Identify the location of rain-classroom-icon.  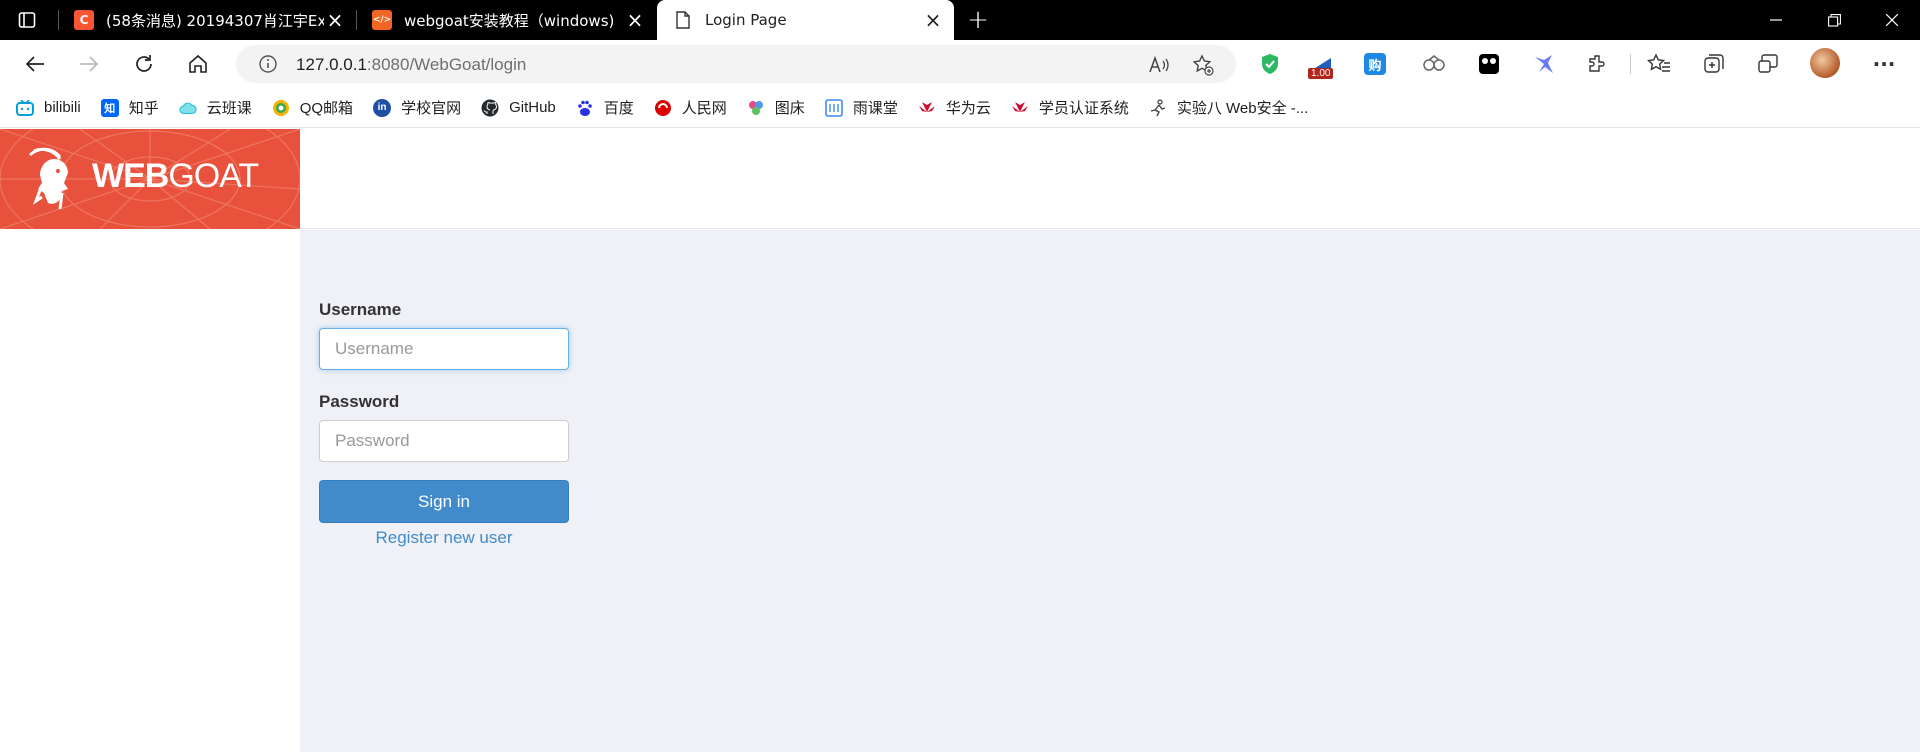
(834, 107).